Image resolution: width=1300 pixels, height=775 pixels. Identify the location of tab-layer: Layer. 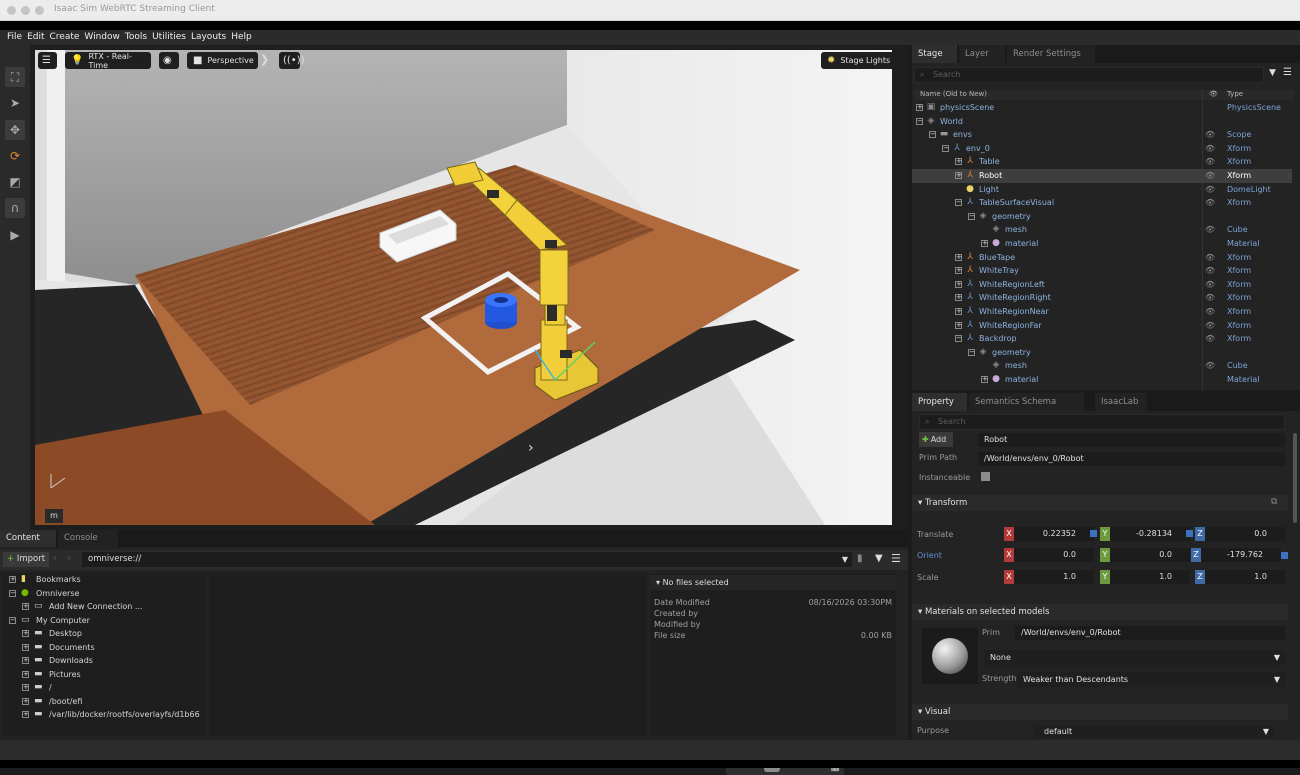
(982, 54).